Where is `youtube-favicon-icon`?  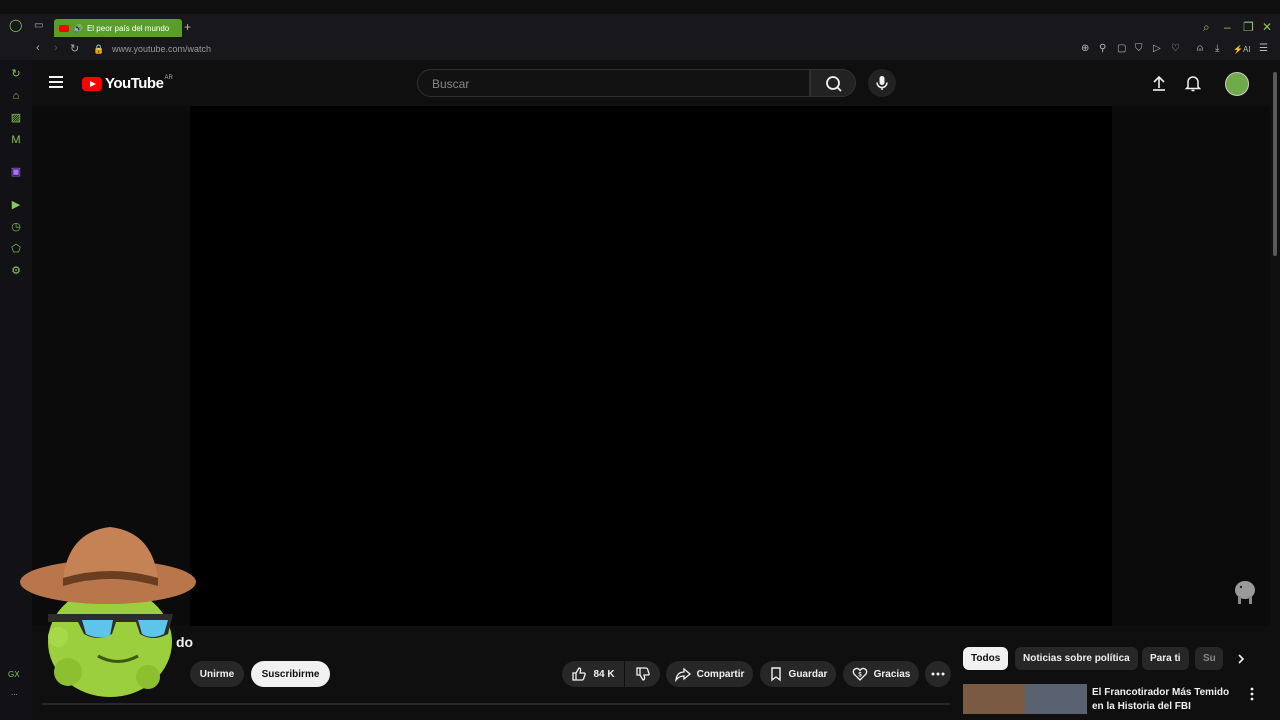
youtube-favicon-icon is located at coordinates (64, 28).